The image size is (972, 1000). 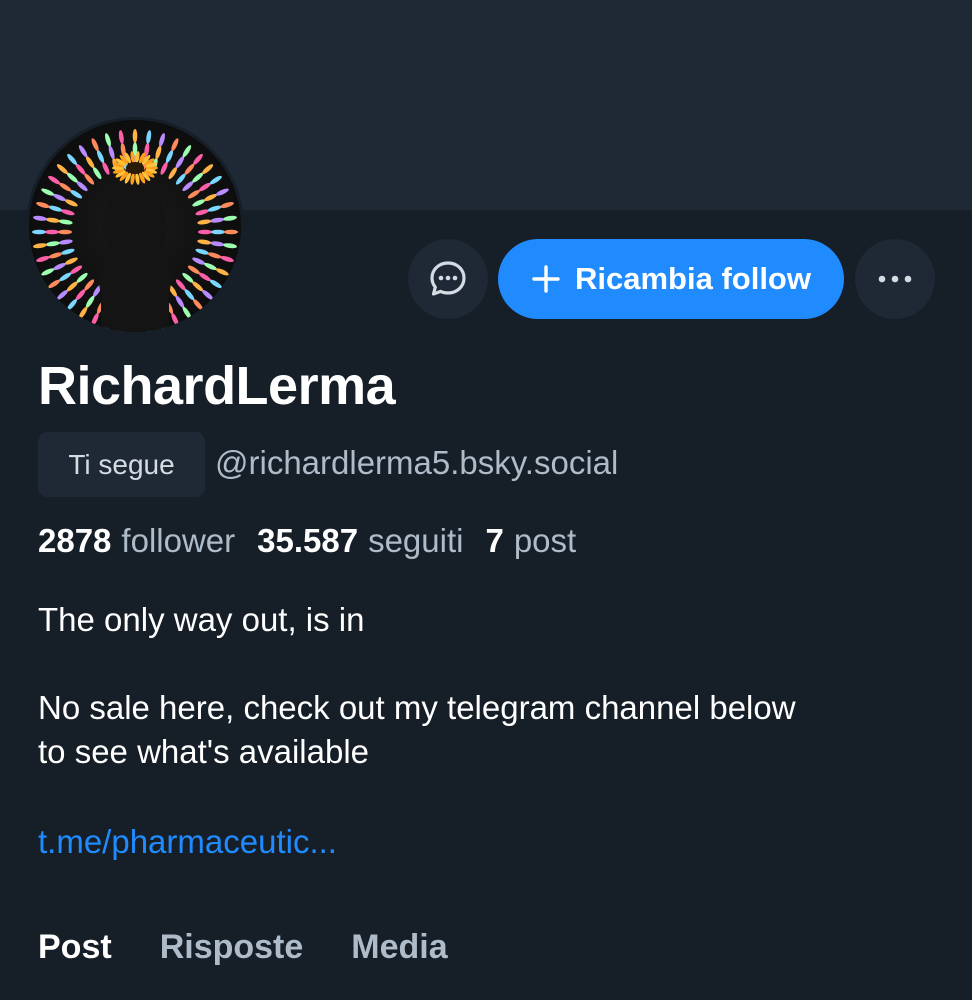 I want to click on ellipsis-icon, so click(x=895, y=279).